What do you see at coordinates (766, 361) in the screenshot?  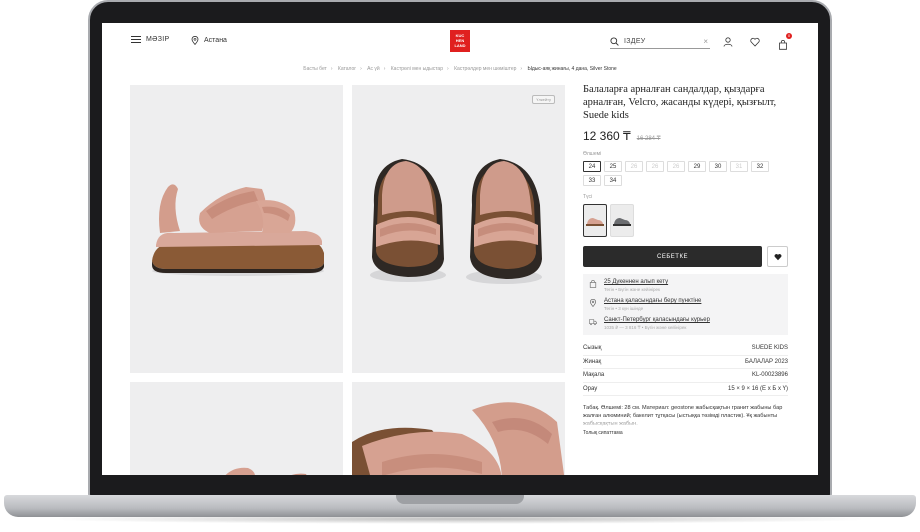 I see `spec-value: БАЛАЛАР 2023` at bounding box center [766, 361].